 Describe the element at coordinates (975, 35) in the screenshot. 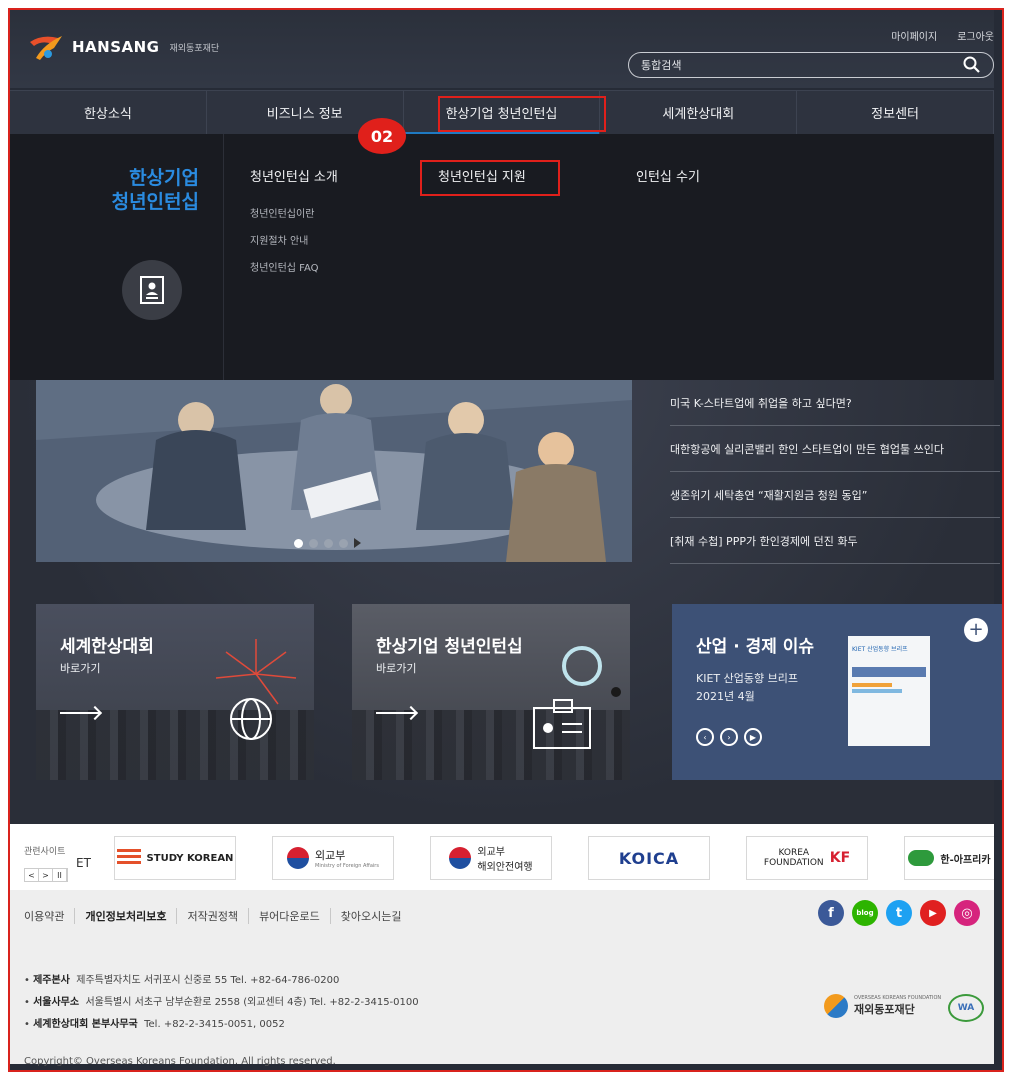

I see `logout-link: 로그아웃` at that location.